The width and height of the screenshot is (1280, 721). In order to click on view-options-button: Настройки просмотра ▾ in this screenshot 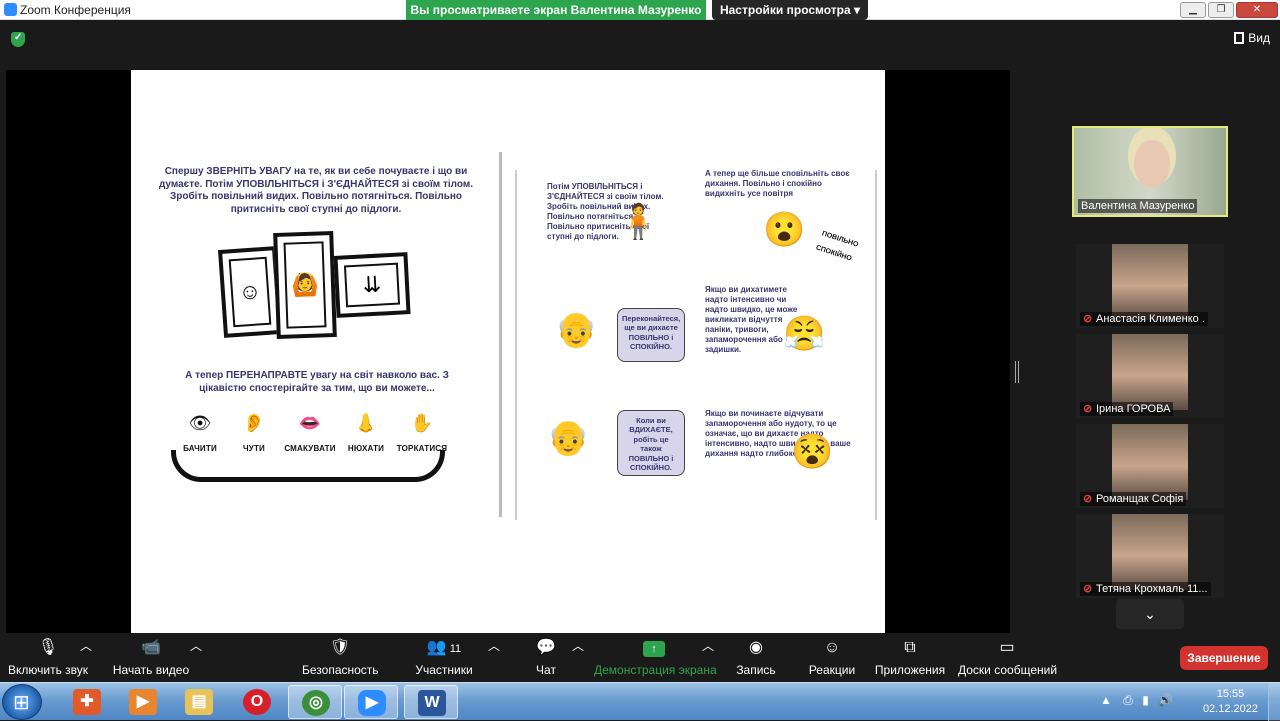, I will do `click(790, 10)`.